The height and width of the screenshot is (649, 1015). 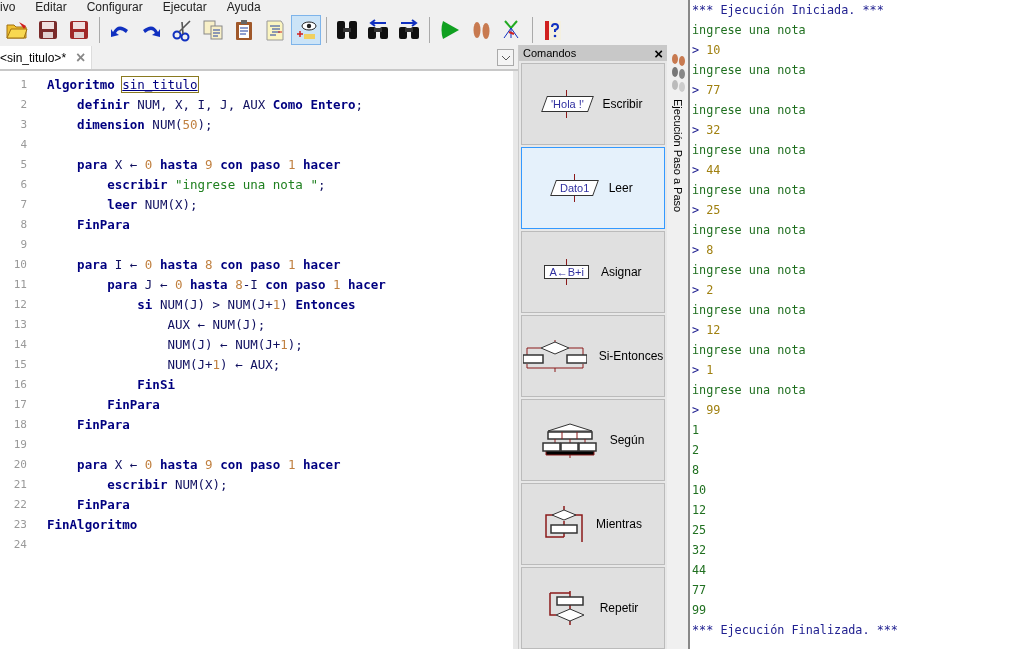 What do you see at coordinates (234, 344) in the screenshot?
I see `code-line: NUM(J) ← NUM(J+1);` at bounding box center [234, 344].